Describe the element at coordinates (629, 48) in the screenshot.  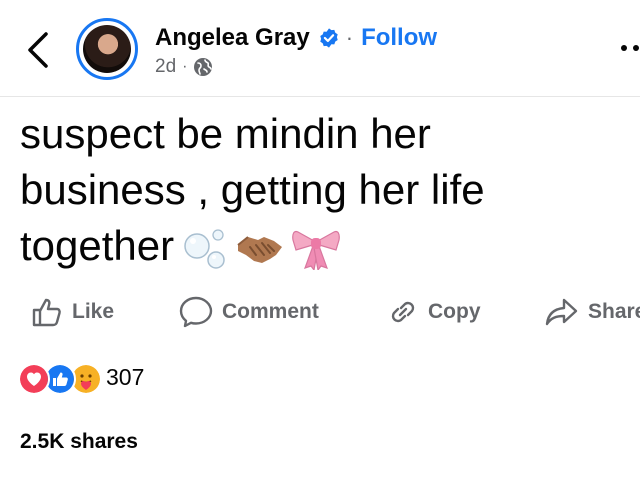
I see `more-options-icon` at that location.